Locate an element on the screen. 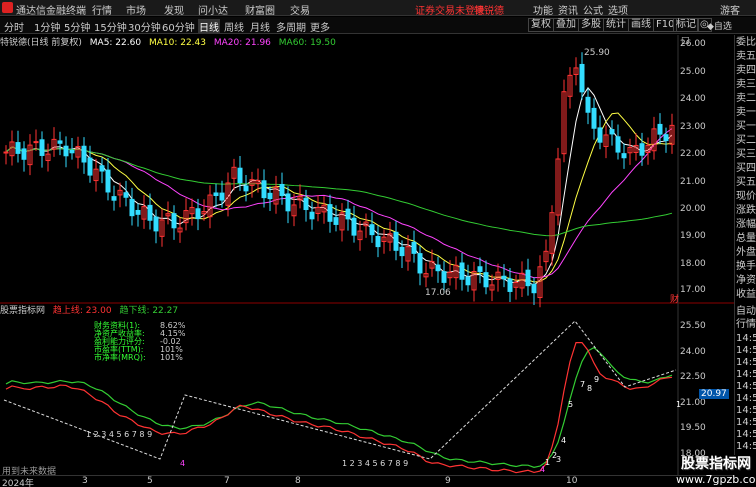 This screenshot has height=487, width=756. up-count-marker: 1 is located at coordinates (547, 462).